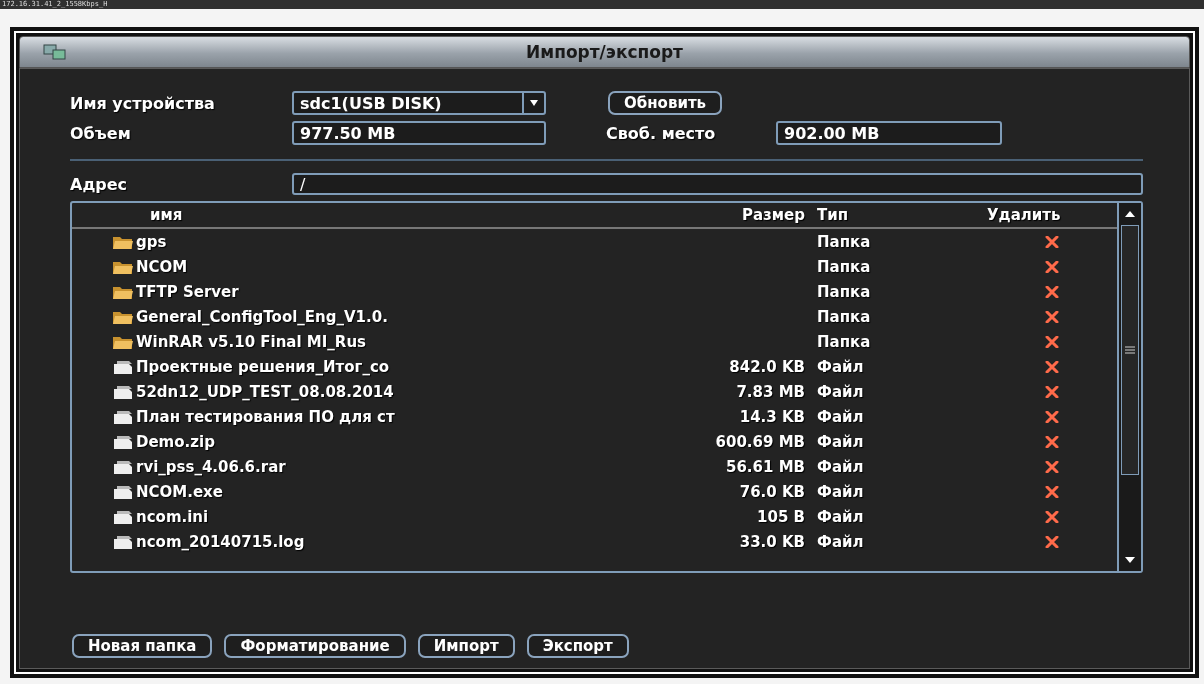  Describe the element at coordinates (143, 103) in the screenshot. I see `field-label: Имя устройства` at that location.